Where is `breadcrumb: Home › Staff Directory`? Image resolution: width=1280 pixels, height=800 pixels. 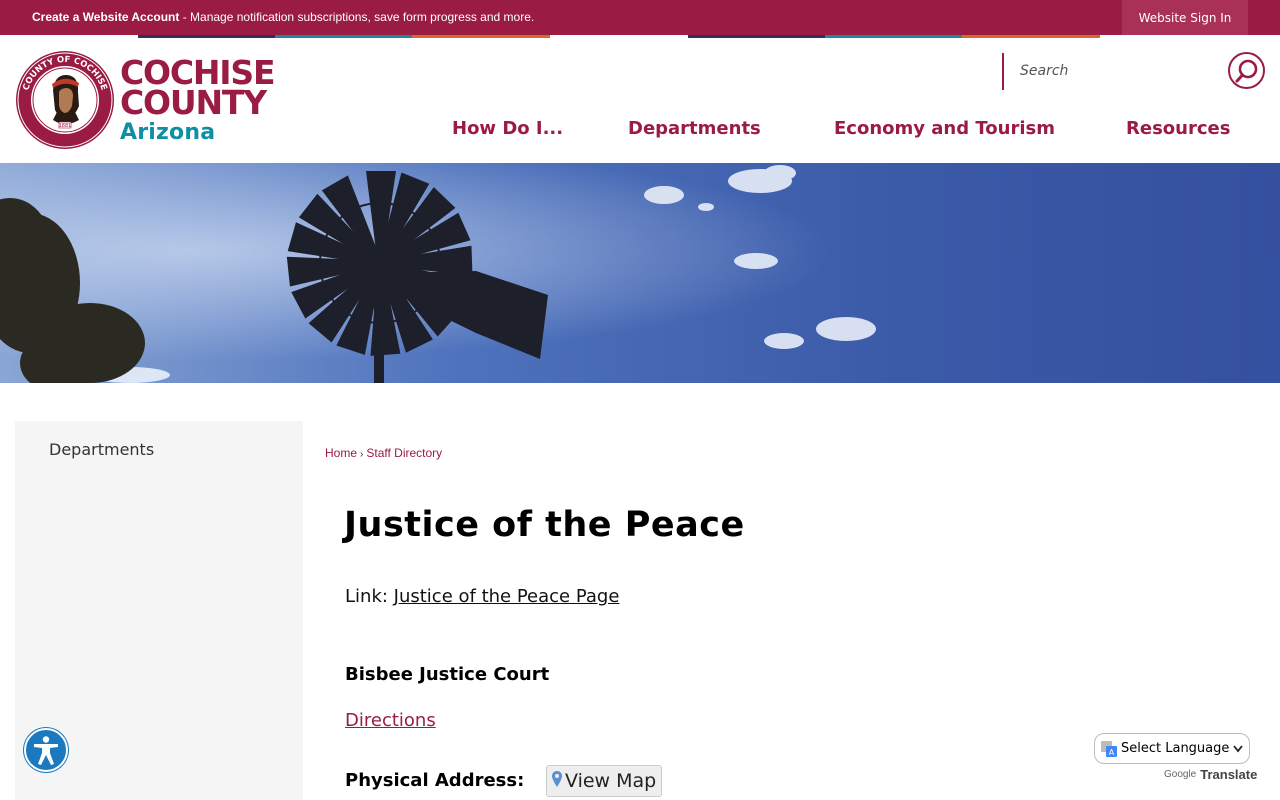 breadcrumb: Home › Staff Directory is located at coordinates (383, 453).